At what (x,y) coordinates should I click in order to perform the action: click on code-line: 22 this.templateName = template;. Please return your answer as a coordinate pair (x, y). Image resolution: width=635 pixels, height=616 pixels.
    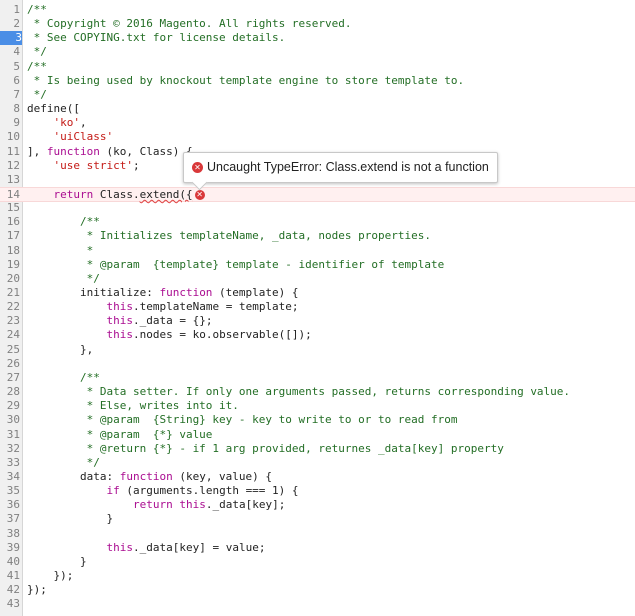
    Looking at the image, I should click on (317, 307).